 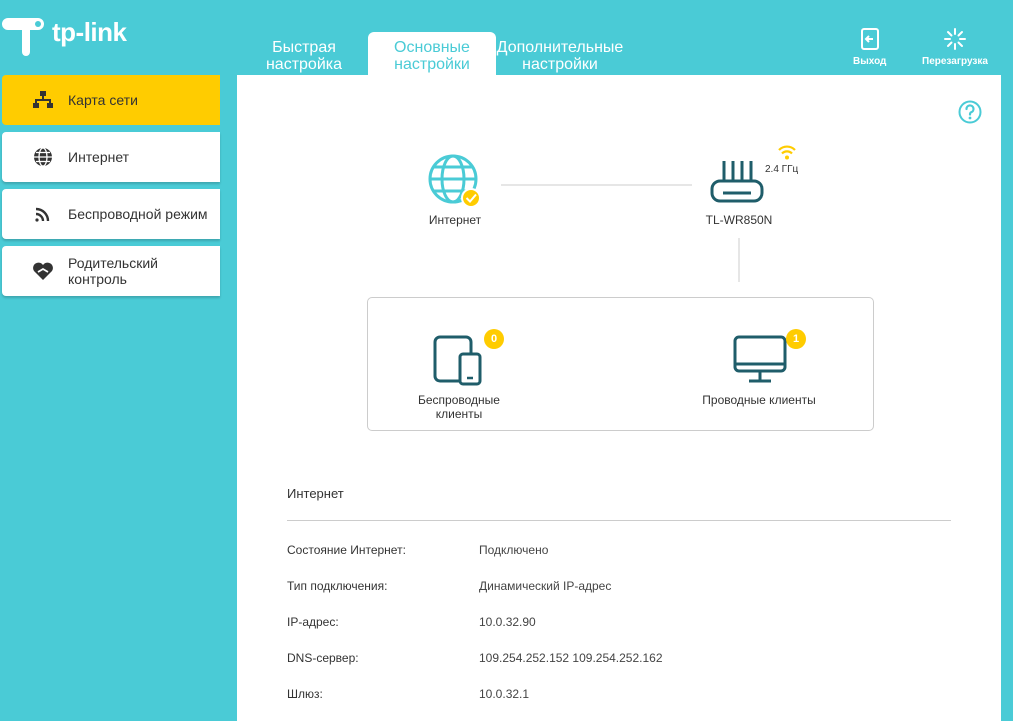 What do you see at coordinates (619, 550) in the screenshot?
I see `info-row: Состояние Интернет: Подключено` at bounding box center [619, 550].